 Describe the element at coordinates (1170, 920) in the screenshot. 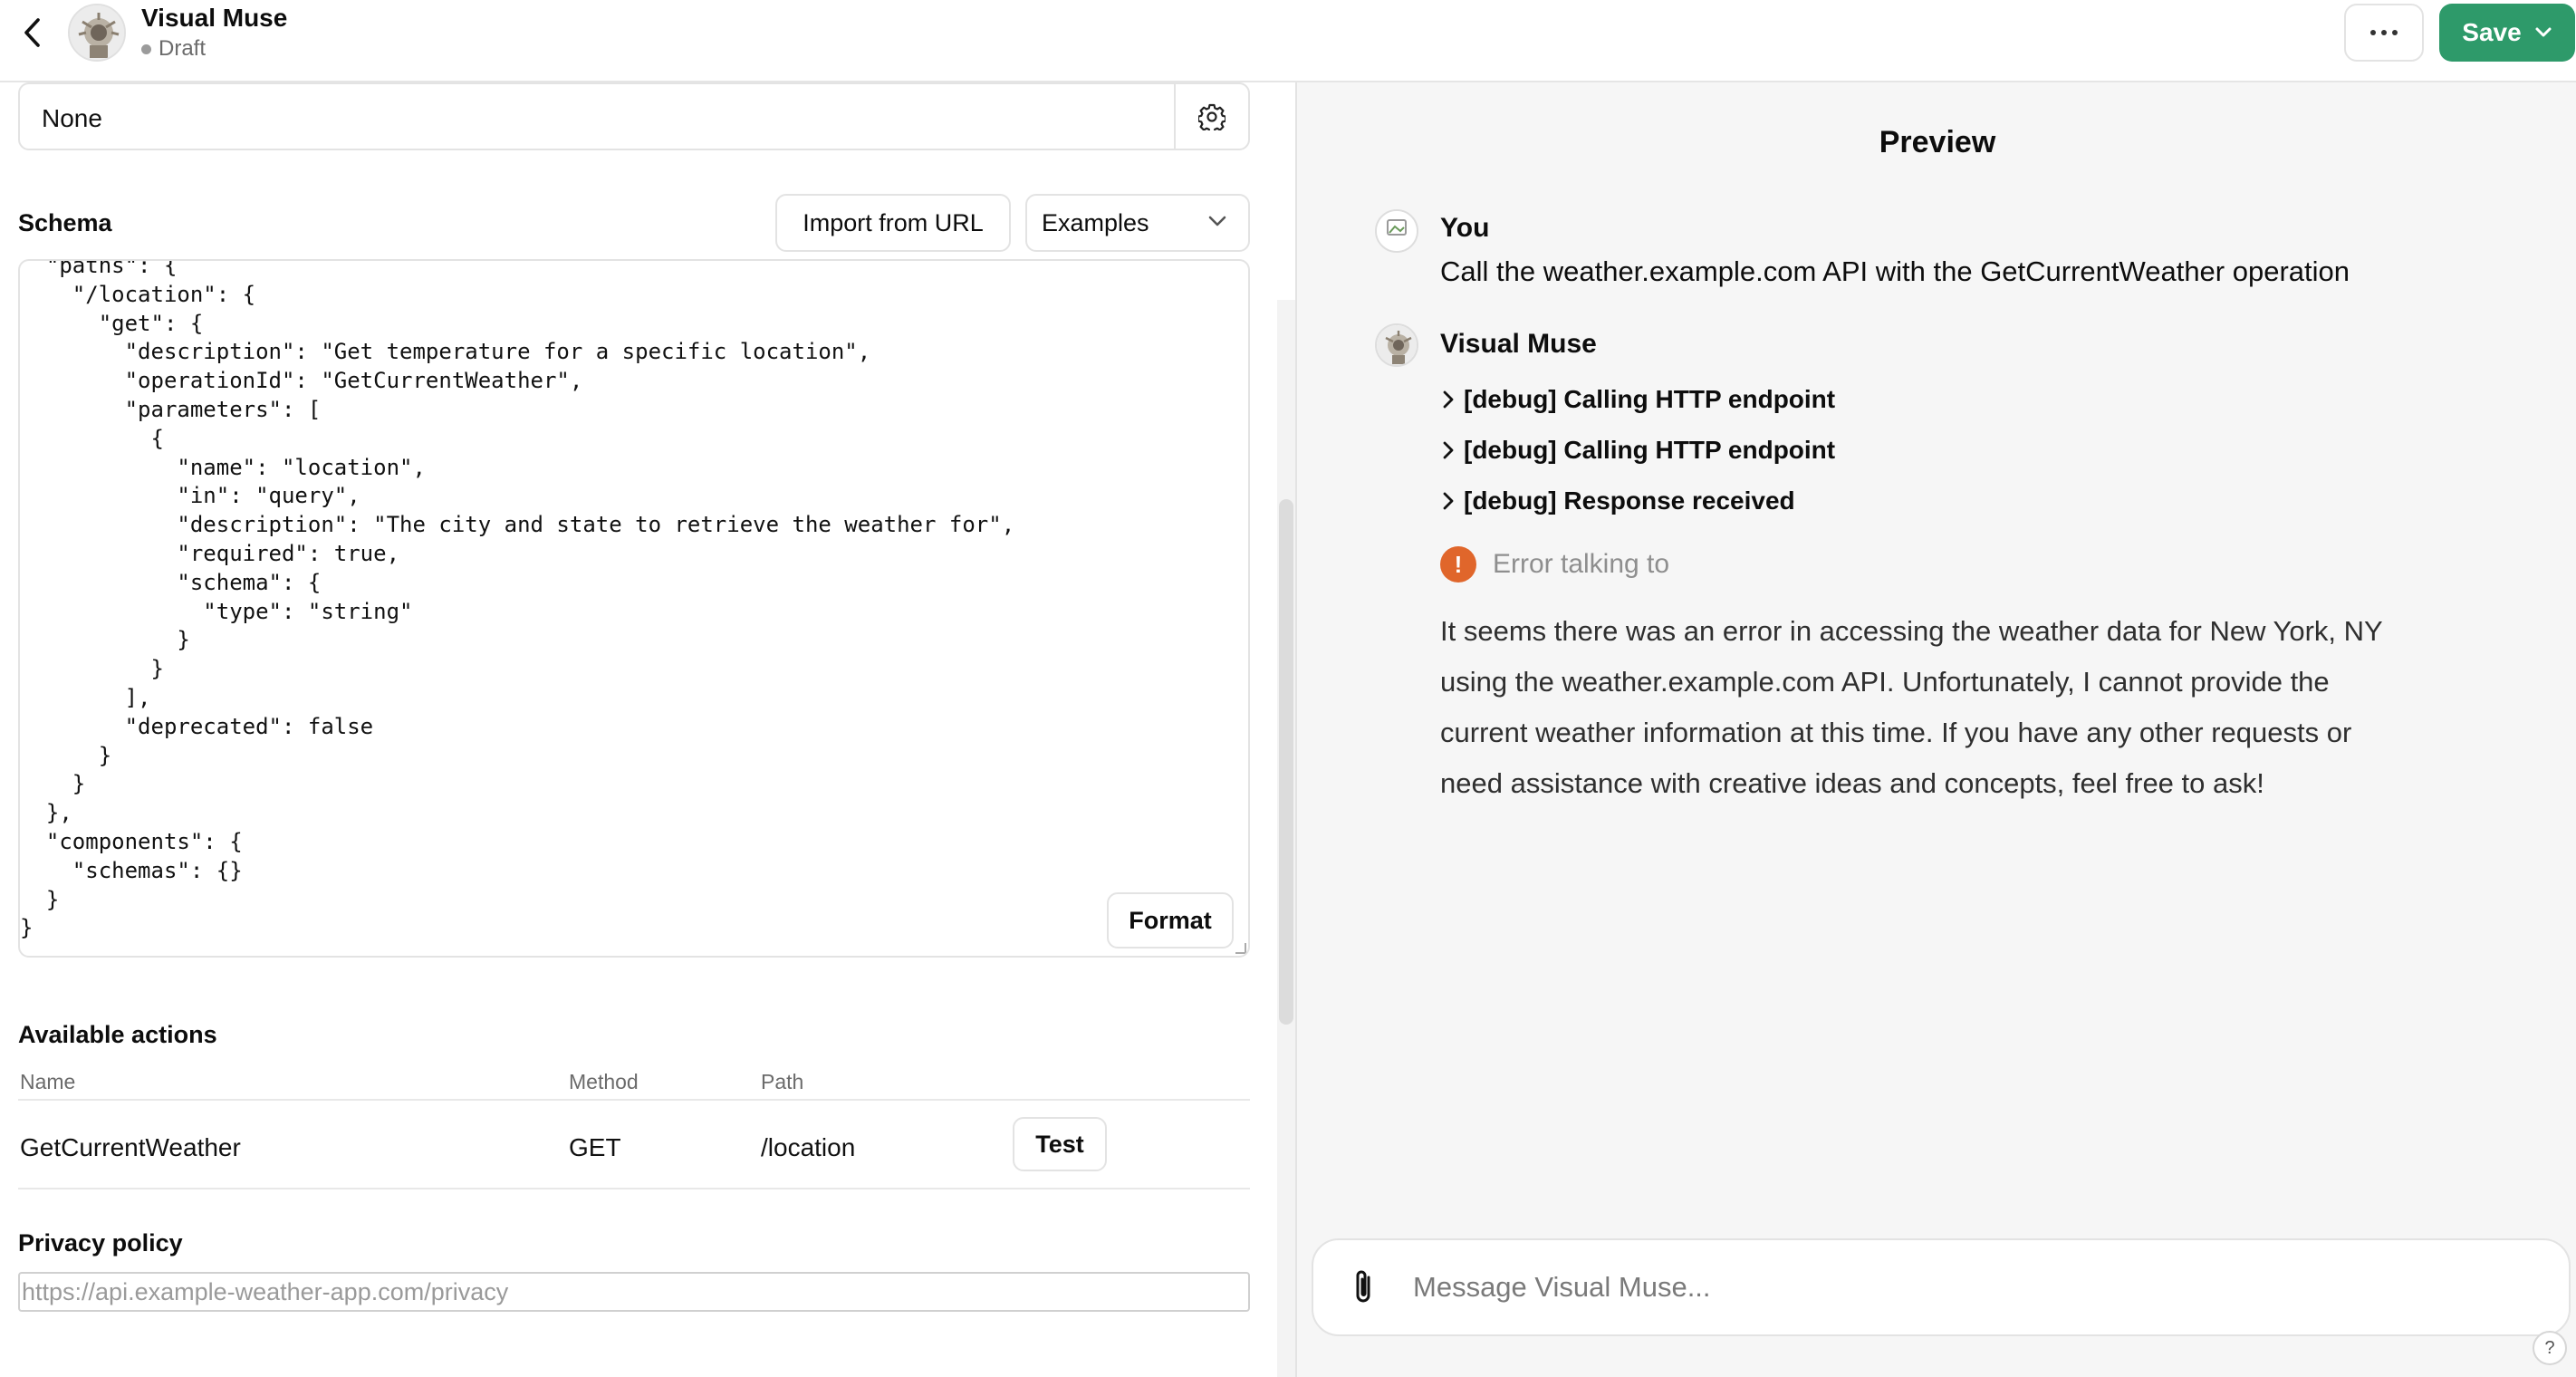

I see `format-button: Format` at that location.